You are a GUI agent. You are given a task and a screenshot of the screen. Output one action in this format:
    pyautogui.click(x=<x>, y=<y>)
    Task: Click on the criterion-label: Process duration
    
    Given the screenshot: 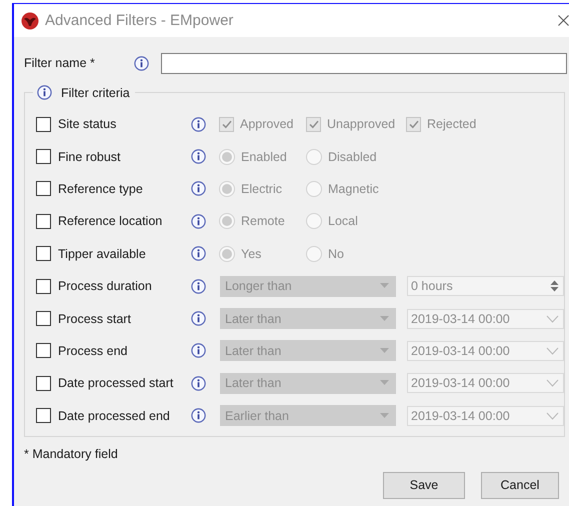 What is the action you would take?
    pyautogui.click(x=105, y=286)
    